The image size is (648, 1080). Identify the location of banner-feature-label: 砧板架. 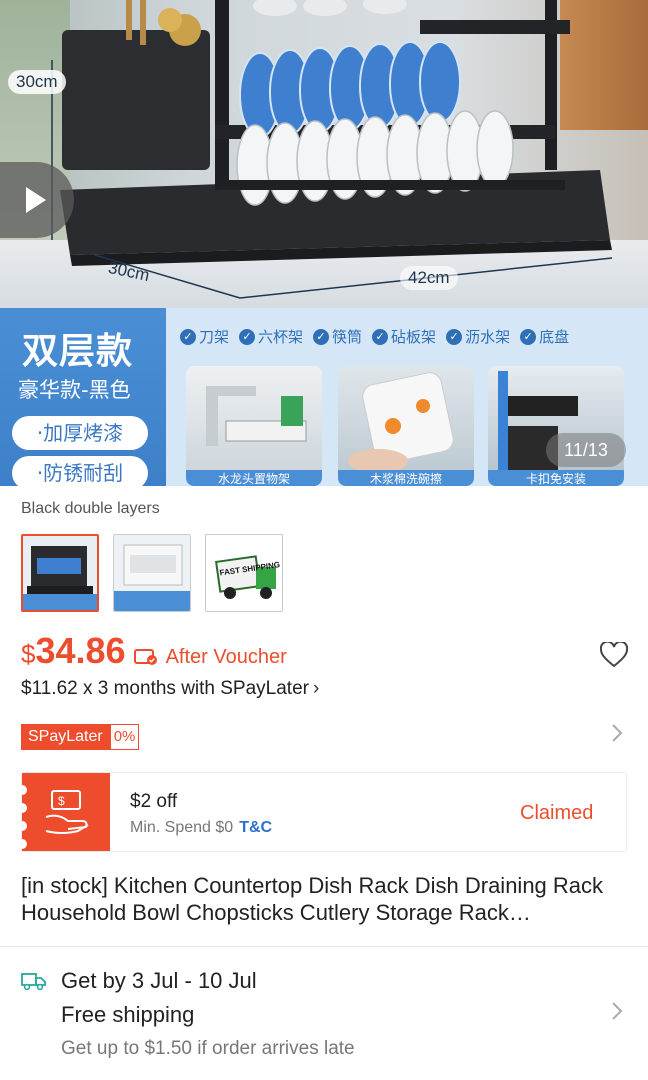
(414, 337).